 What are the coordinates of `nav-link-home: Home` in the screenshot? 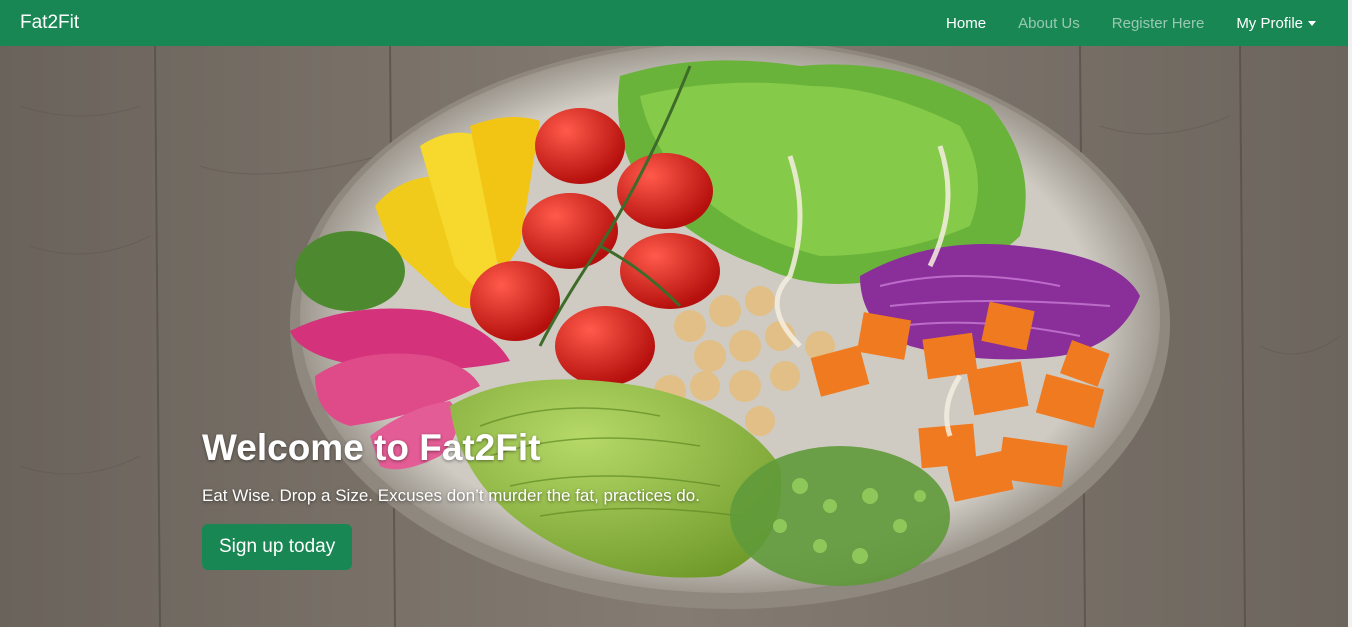 It's located at (966, 23).